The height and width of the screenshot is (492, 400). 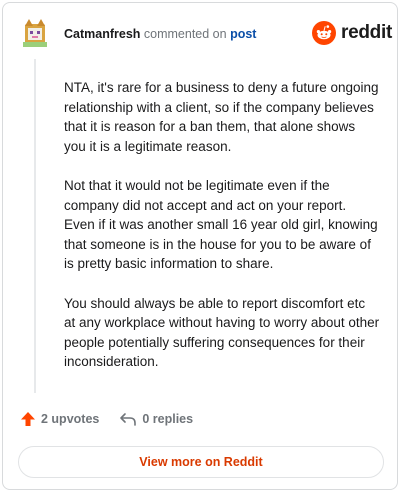 What do you see at coordinates (102, 34) in the screenshot?
I see `username-link: Catmanfresh` at bounding box center [102, 34].